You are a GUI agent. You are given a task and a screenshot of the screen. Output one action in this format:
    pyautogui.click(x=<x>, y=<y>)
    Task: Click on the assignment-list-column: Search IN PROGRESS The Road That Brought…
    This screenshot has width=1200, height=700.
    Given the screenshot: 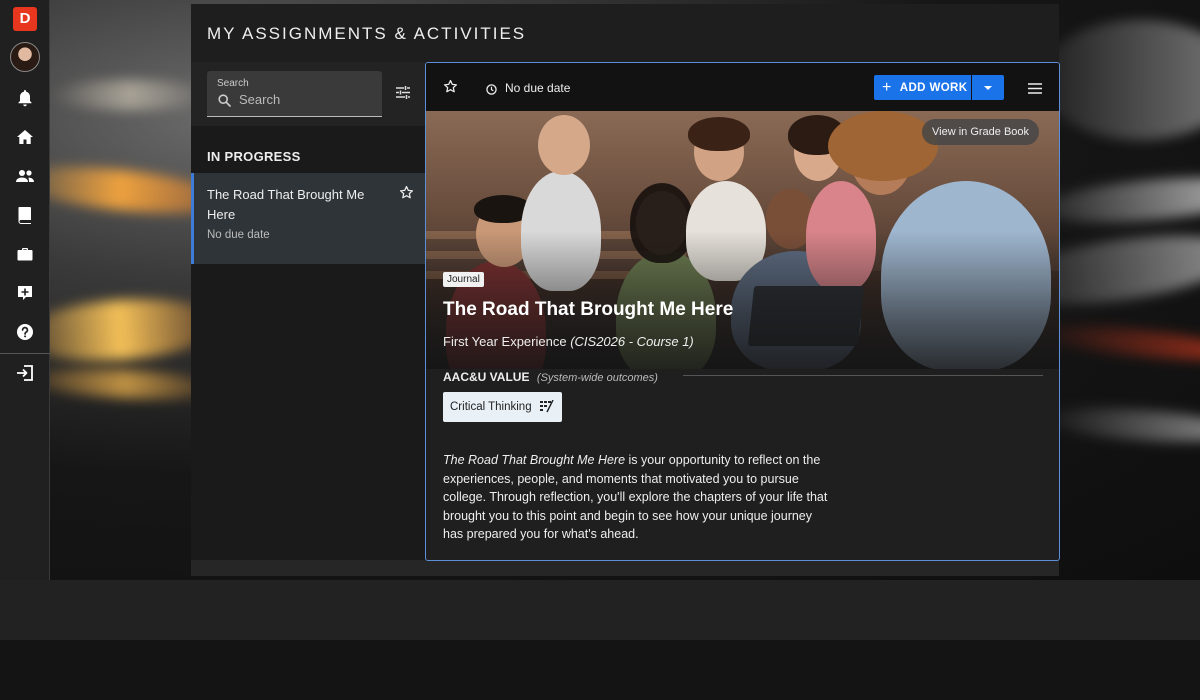 What is the action you would take?
    pyautogui.click(x=308, y=311)
    